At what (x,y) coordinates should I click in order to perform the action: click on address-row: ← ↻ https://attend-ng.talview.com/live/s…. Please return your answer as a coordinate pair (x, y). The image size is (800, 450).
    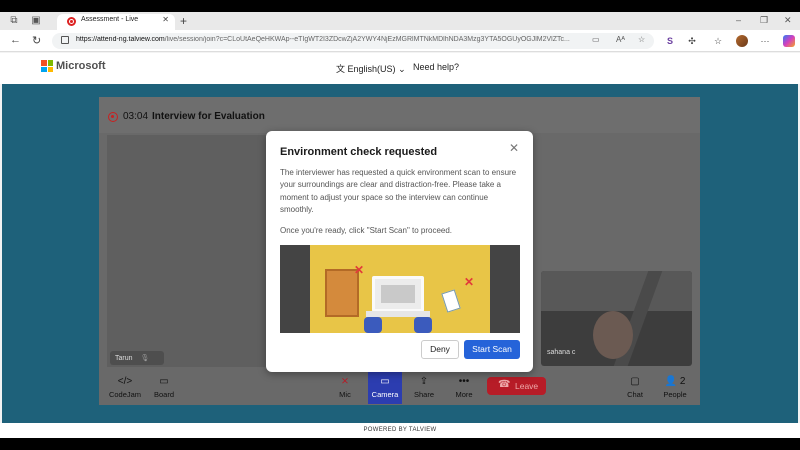
    Looking at the image, I should click on (400, 41).